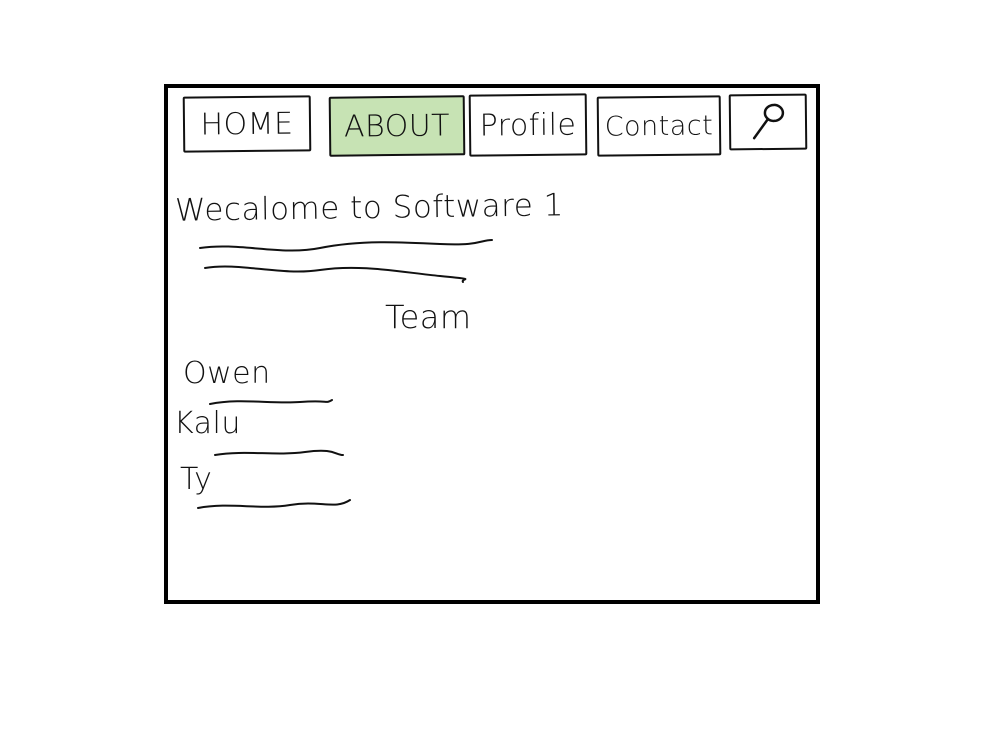  I want to click on tab-contact: Contact, so click(659, 126).